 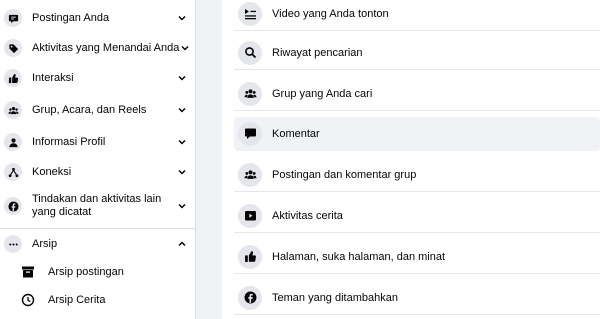 I want to click on list-item-postingan-komentar-grup: Postingan dan komentar grup, so click(x=417, y=175).